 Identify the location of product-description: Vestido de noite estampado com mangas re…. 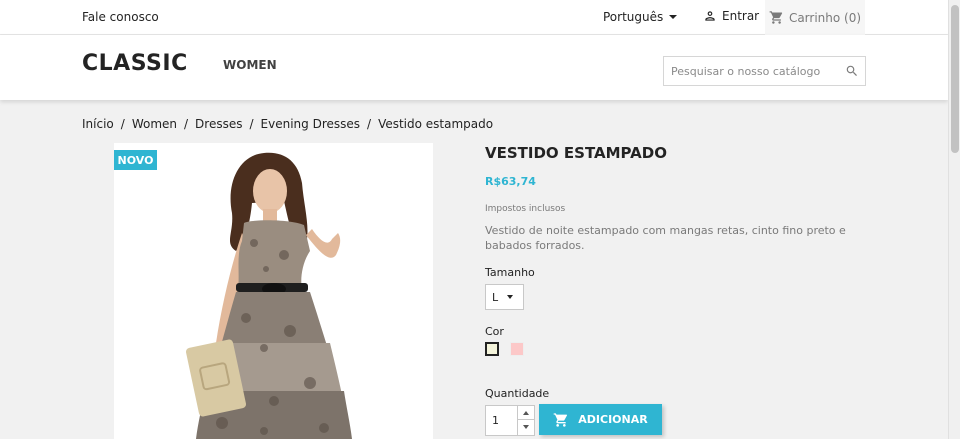
(665, 238).